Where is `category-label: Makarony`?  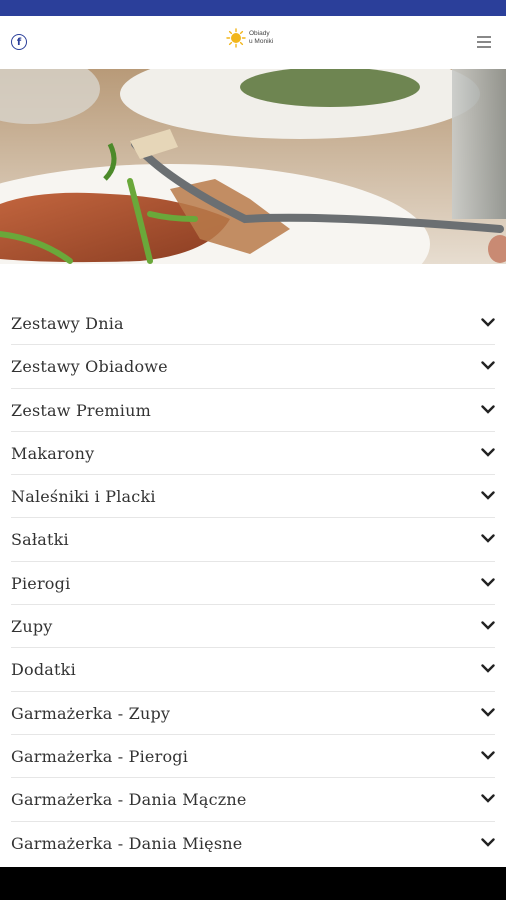
category-label: Makarony is located at coordinates (53, 453).